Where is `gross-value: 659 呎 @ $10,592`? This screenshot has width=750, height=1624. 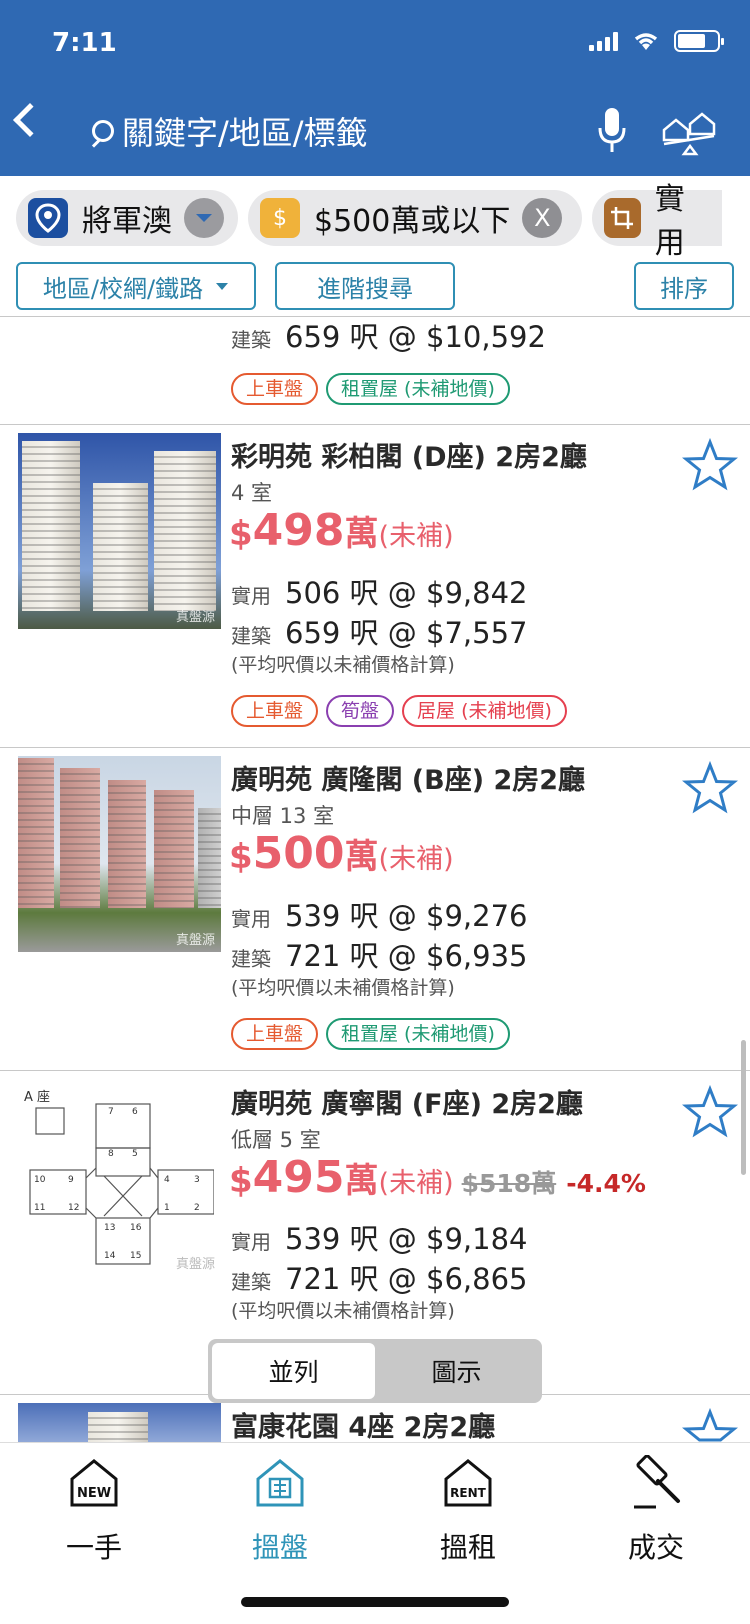 gross-value: 659 呎 @ $10,592 is located at coordinates (415, 337).